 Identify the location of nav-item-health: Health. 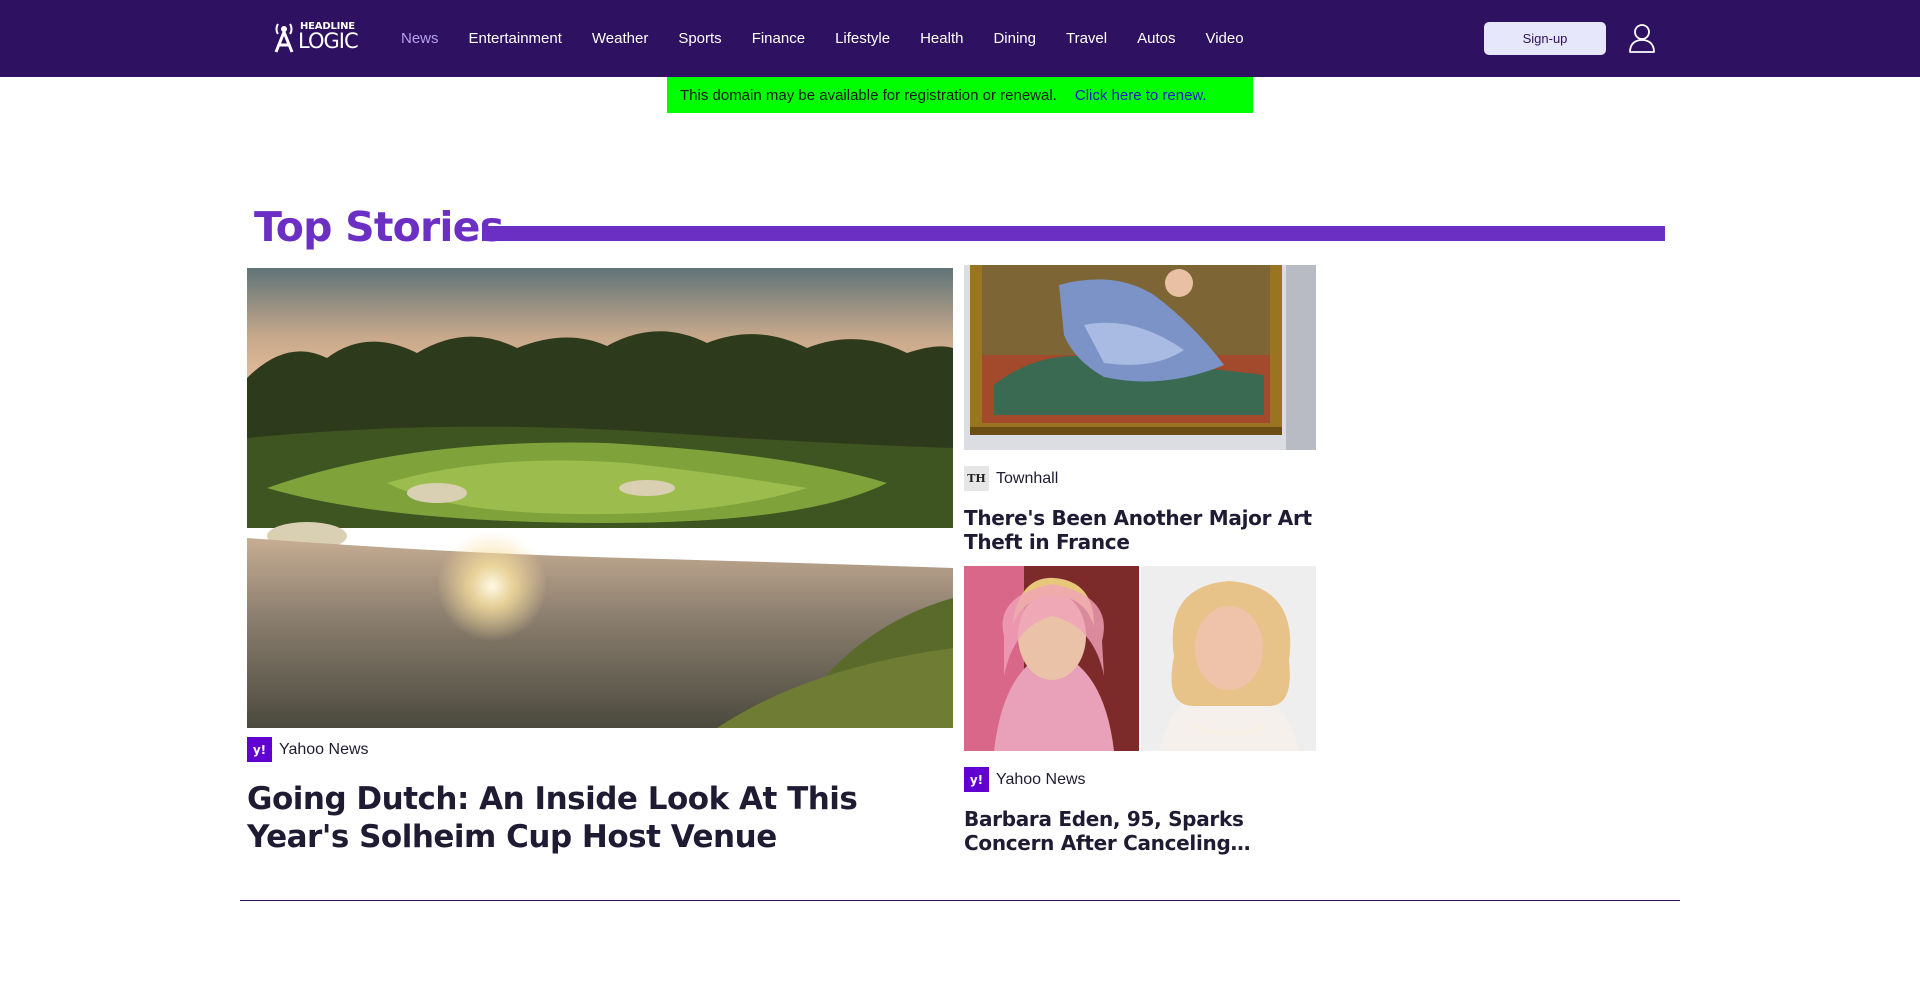
(941, 38).